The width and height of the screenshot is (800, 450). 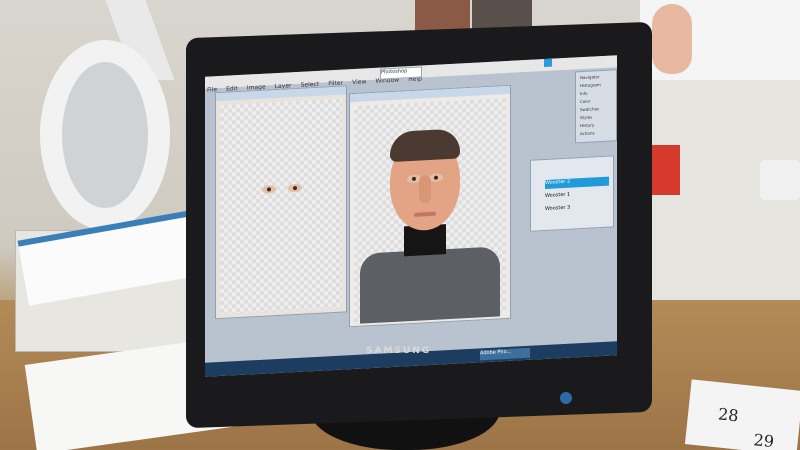 What do you see at coordinates (548, 63) in the screenshot?
I see `photoshop-icon` at bounding box center [548, 63].